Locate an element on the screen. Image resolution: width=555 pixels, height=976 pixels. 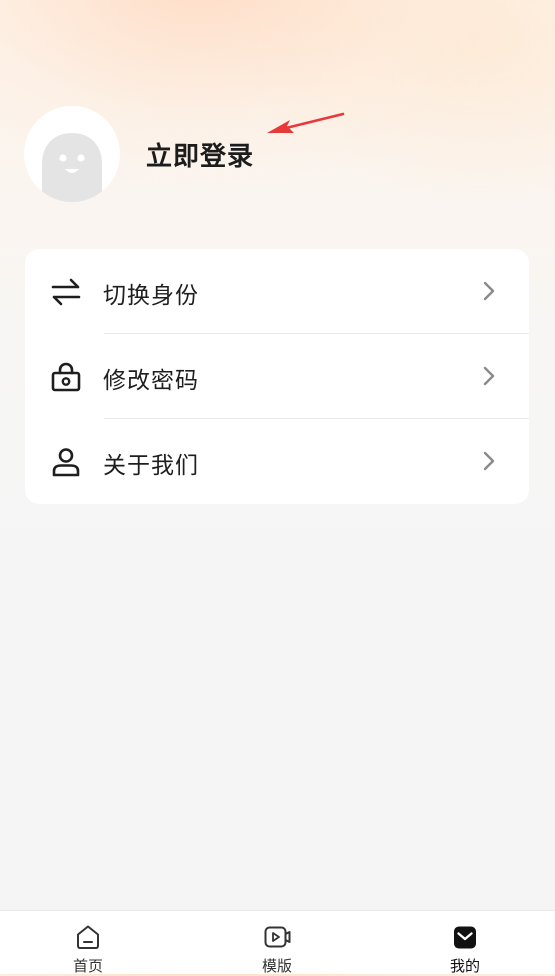
ghost-avatar-icon is located at coordinates (72, 167).